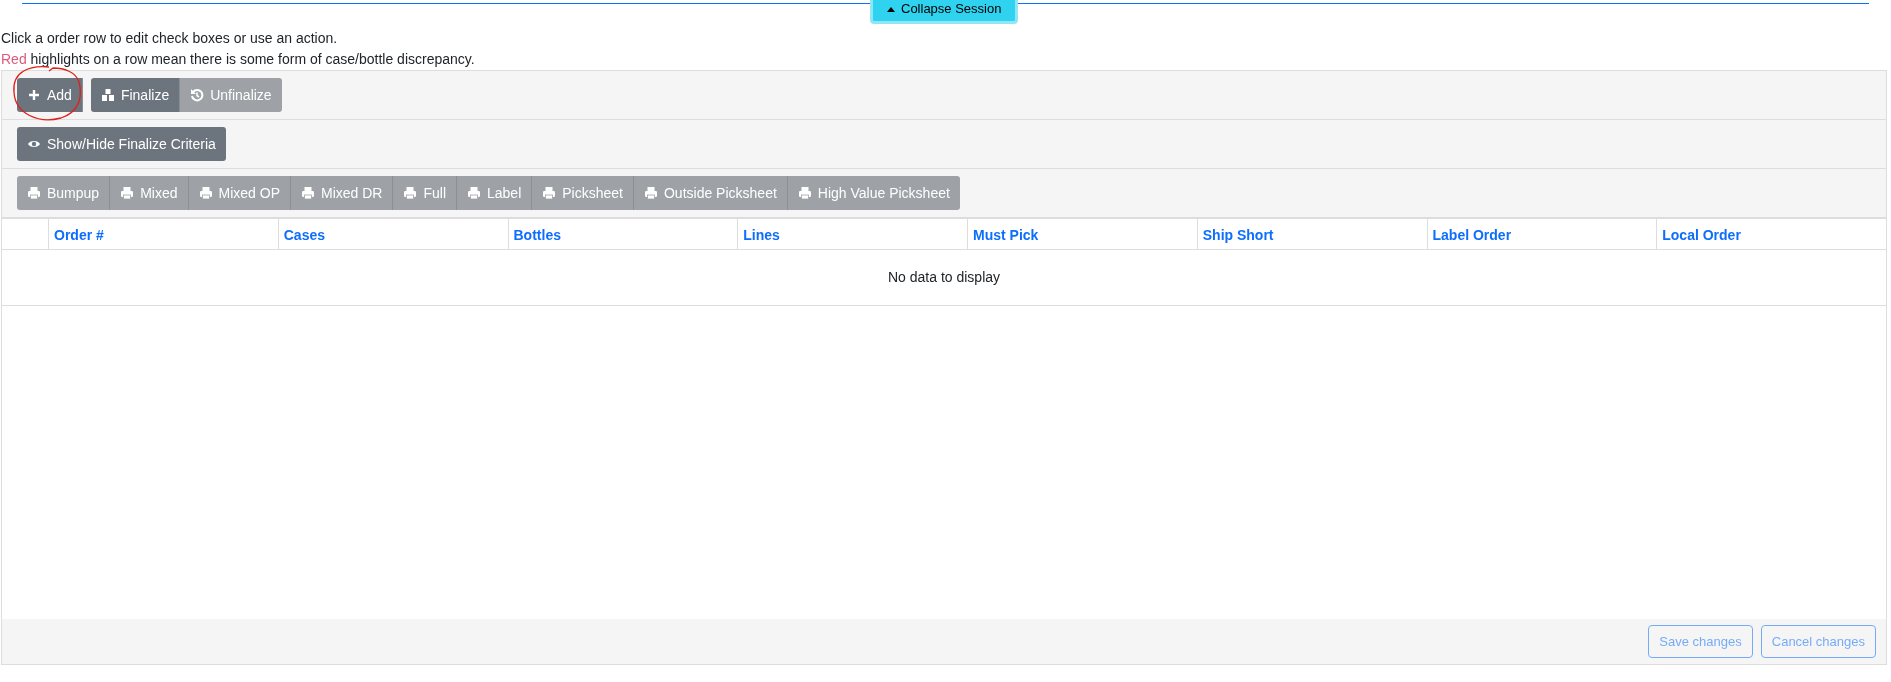  Describe the element at coordinates (197, 95) in the screenshot. I see `history-icon` at that location.